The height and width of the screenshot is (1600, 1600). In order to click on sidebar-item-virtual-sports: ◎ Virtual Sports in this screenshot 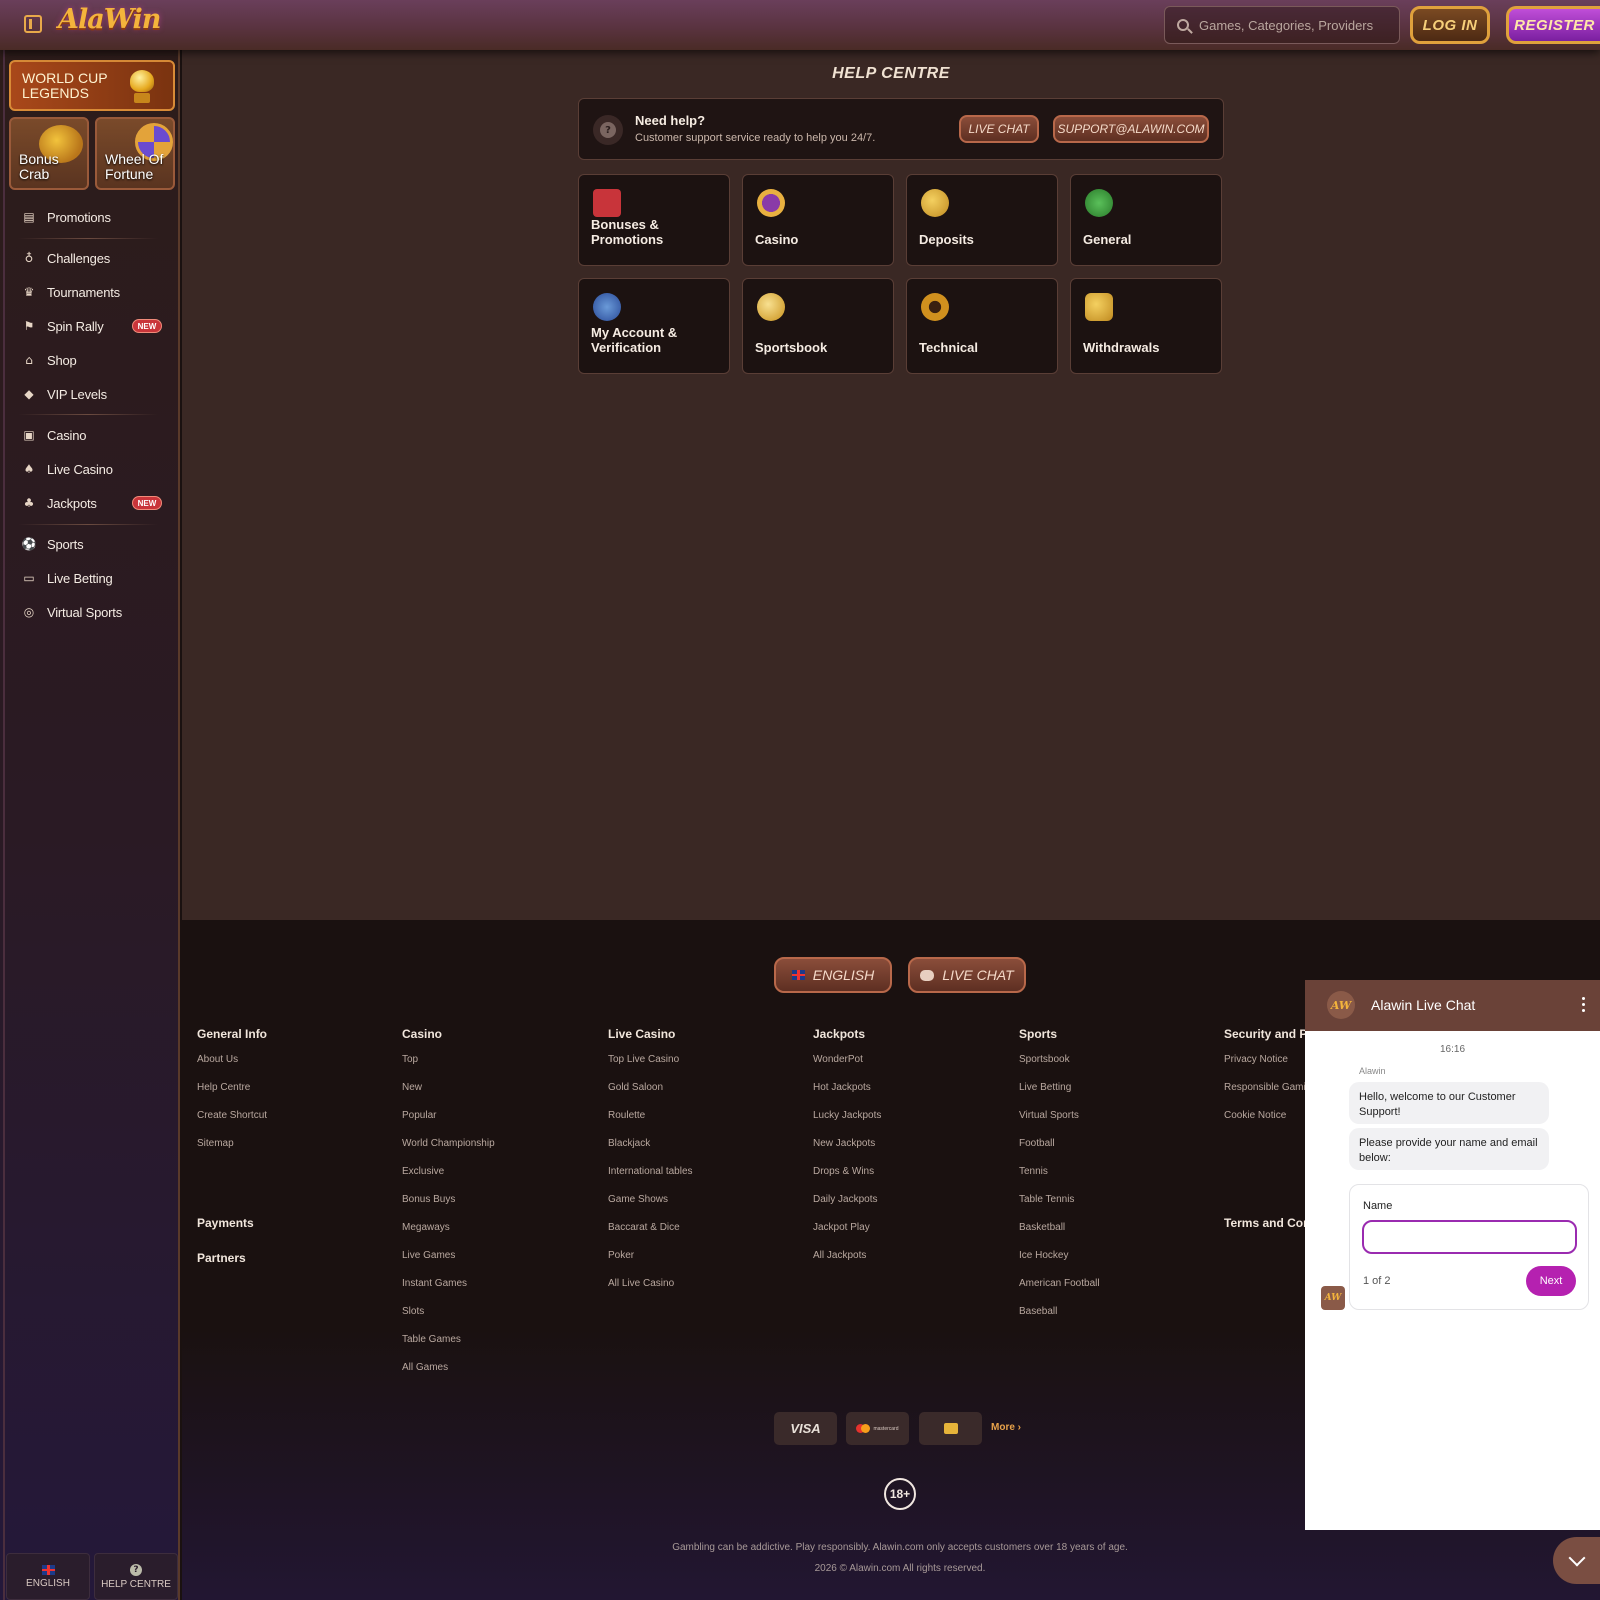, I will do `click(97, 612)`.